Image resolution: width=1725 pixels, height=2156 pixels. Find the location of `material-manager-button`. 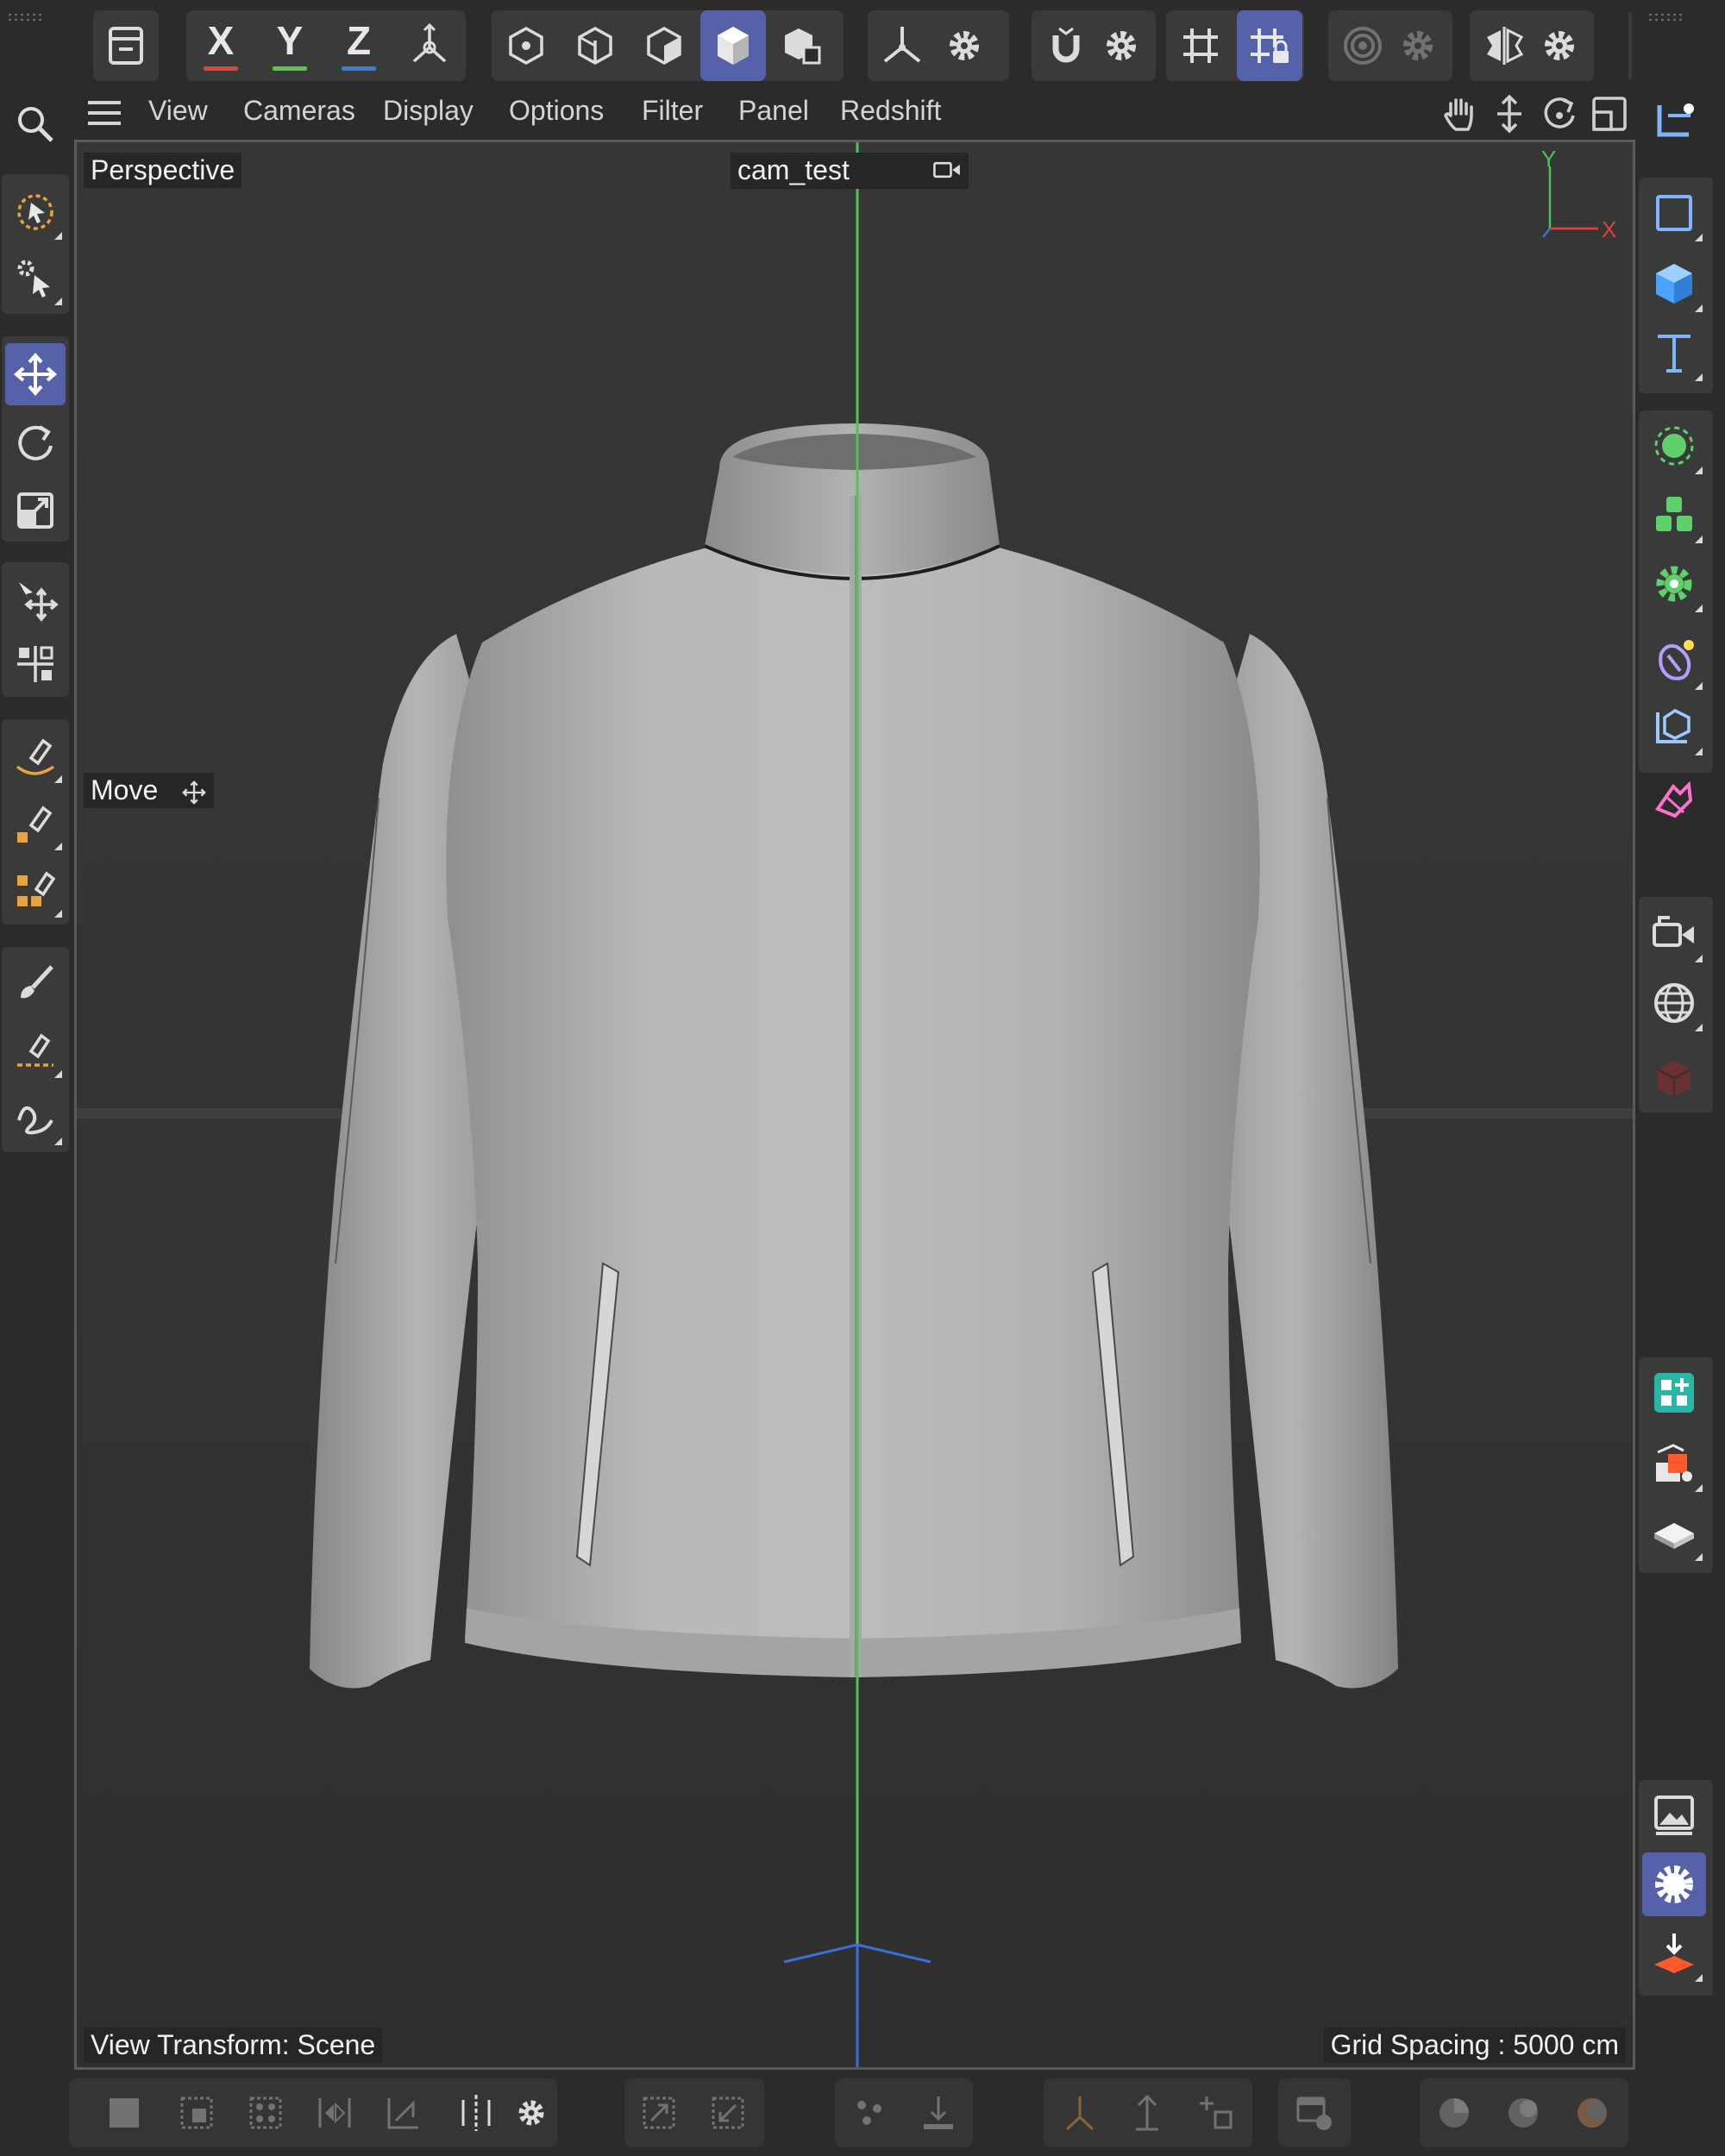

material-manager-button is located at coordinates (1674, 1393).